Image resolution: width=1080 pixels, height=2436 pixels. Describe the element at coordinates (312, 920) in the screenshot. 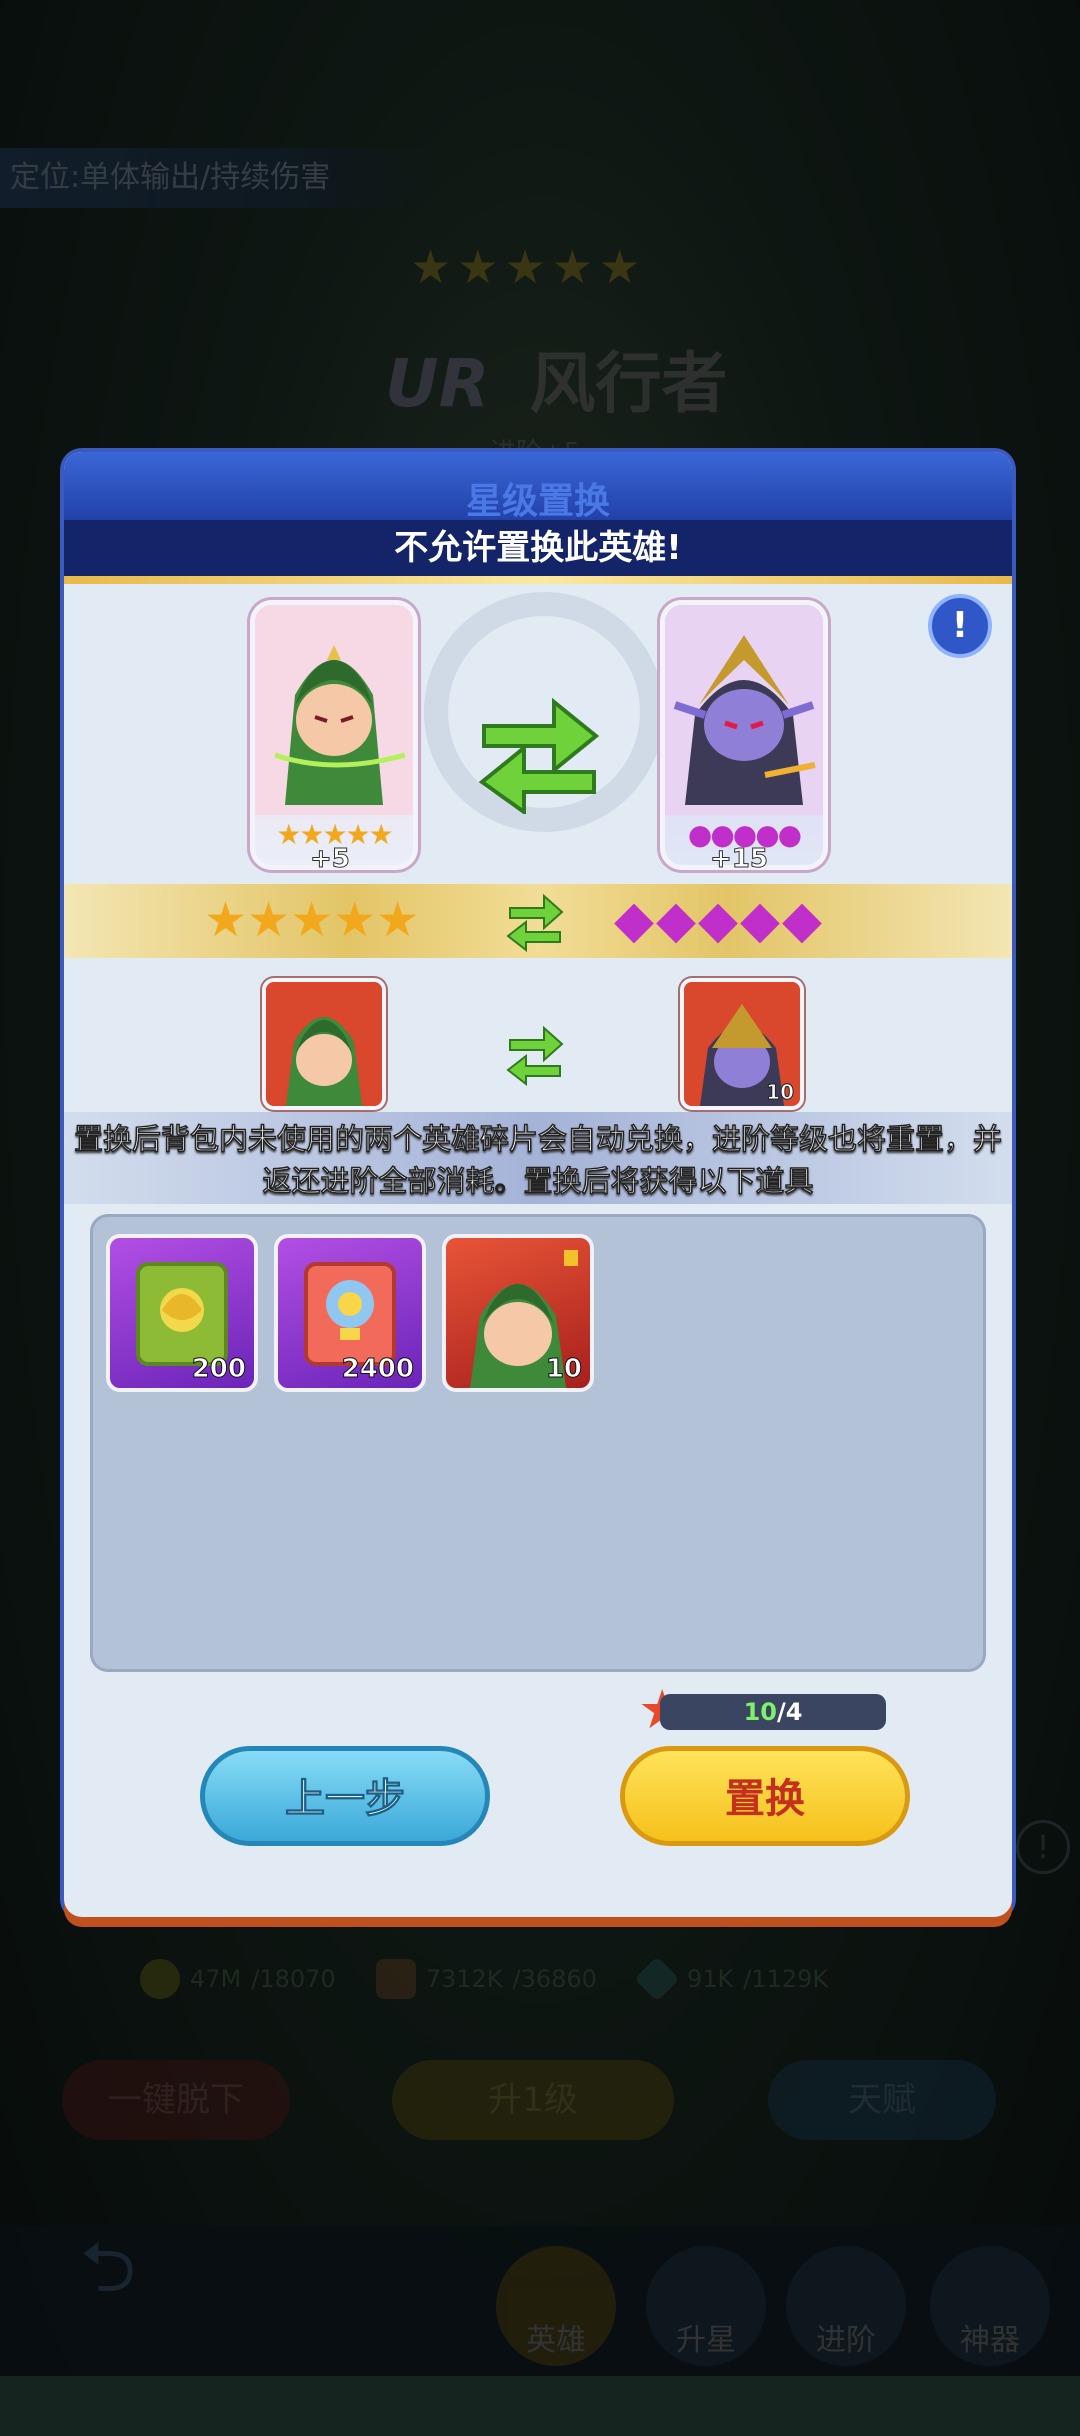

I see `source-star-rating: ★★★★★` at that location.